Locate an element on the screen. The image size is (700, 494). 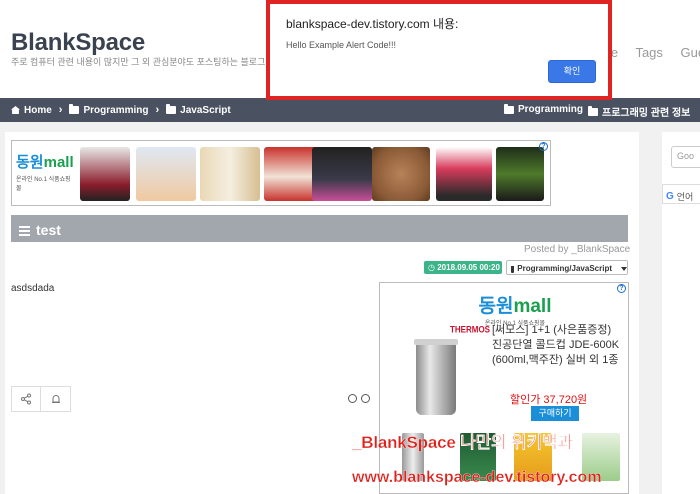
site-description: 주로 컴퓨터 관련 내용이 많지만 그 외 관심분야도 포스팅하는 블로그 is located at coordinates (138, 62).